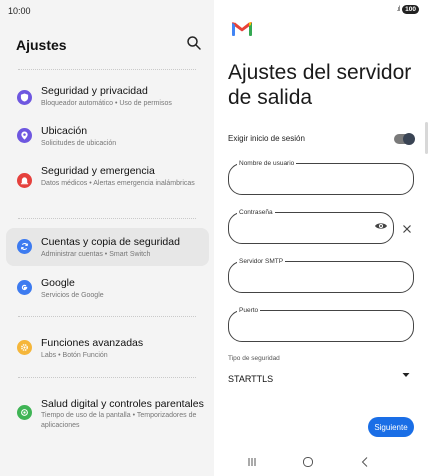 The height and width of the screenshot is (476, 428). Describe the element at coordinates (24, 287) in the screenshot. I see `google-icon` at that location.